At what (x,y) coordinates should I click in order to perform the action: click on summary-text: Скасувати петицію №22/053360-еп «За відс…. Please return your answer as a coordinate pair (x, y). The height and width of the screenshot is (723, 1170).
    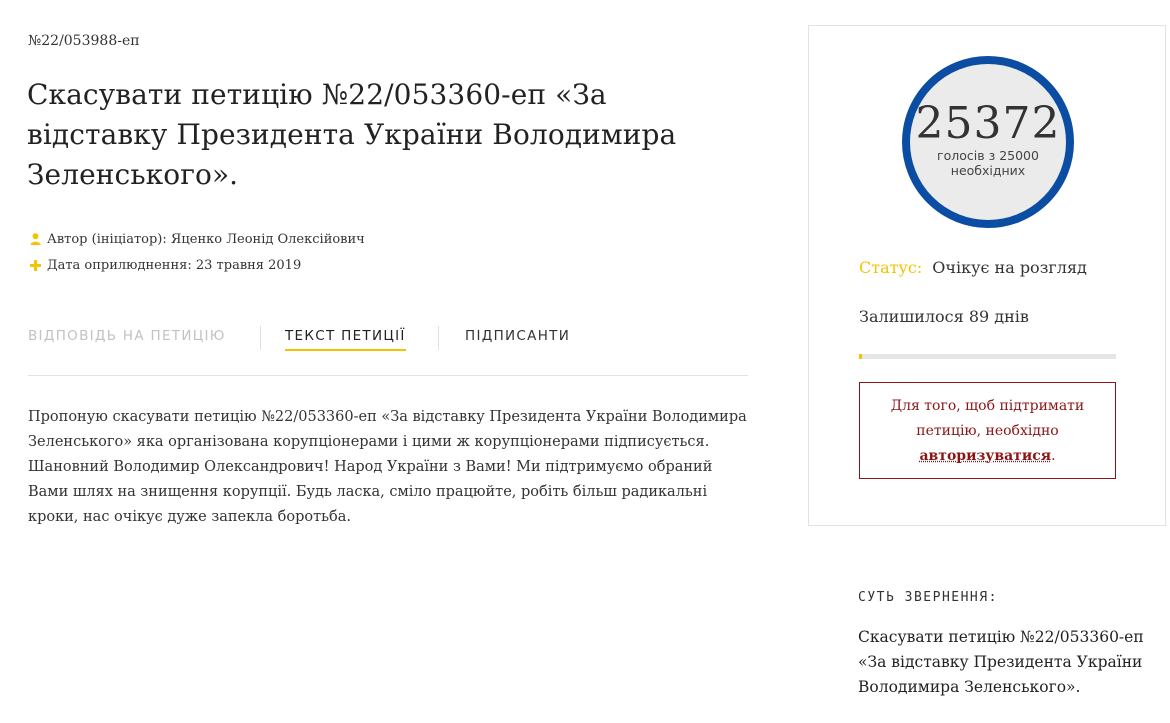
    Looking at the image, I should click on (1001, 662).